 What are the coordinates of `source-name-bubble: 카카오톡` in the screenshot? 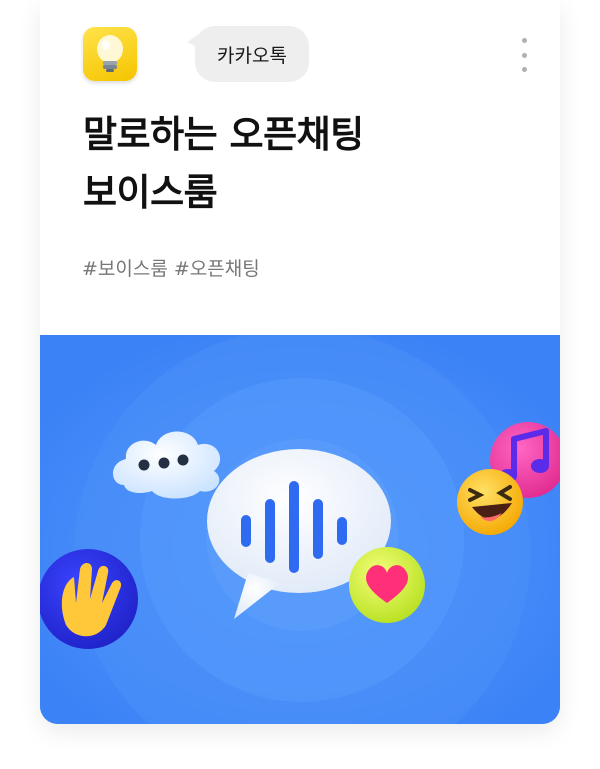 It's located at (248, 54).